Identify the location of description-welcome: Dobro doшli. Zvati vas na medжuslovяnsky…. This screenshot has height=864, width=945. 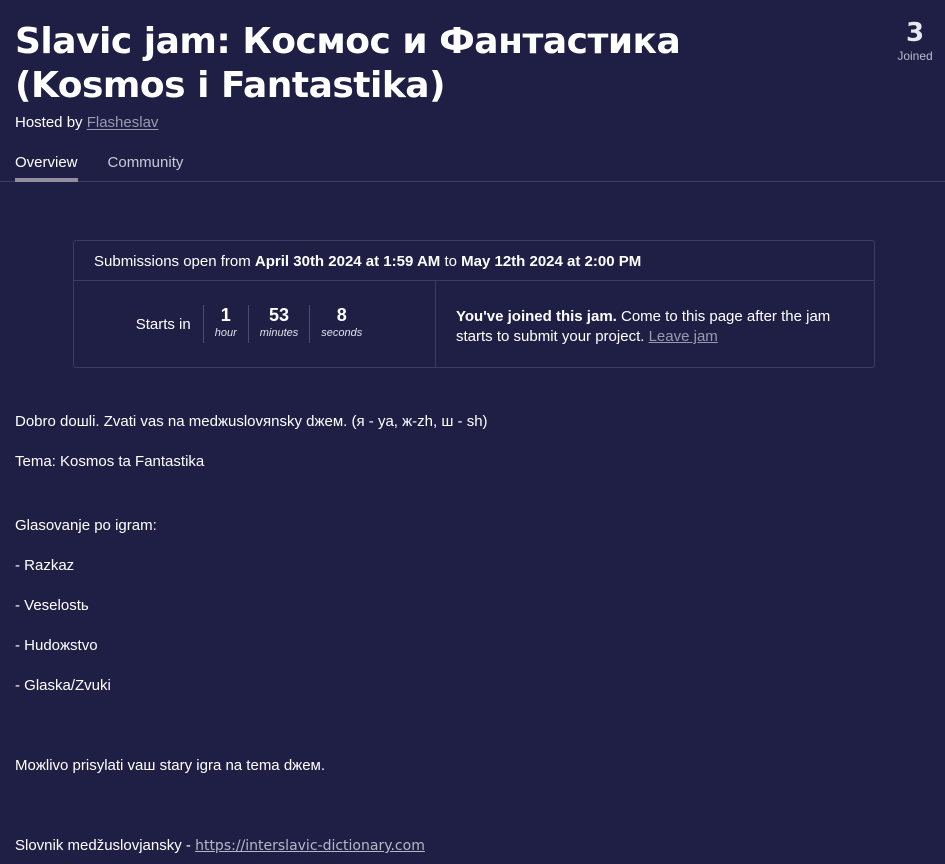
(251, 421).